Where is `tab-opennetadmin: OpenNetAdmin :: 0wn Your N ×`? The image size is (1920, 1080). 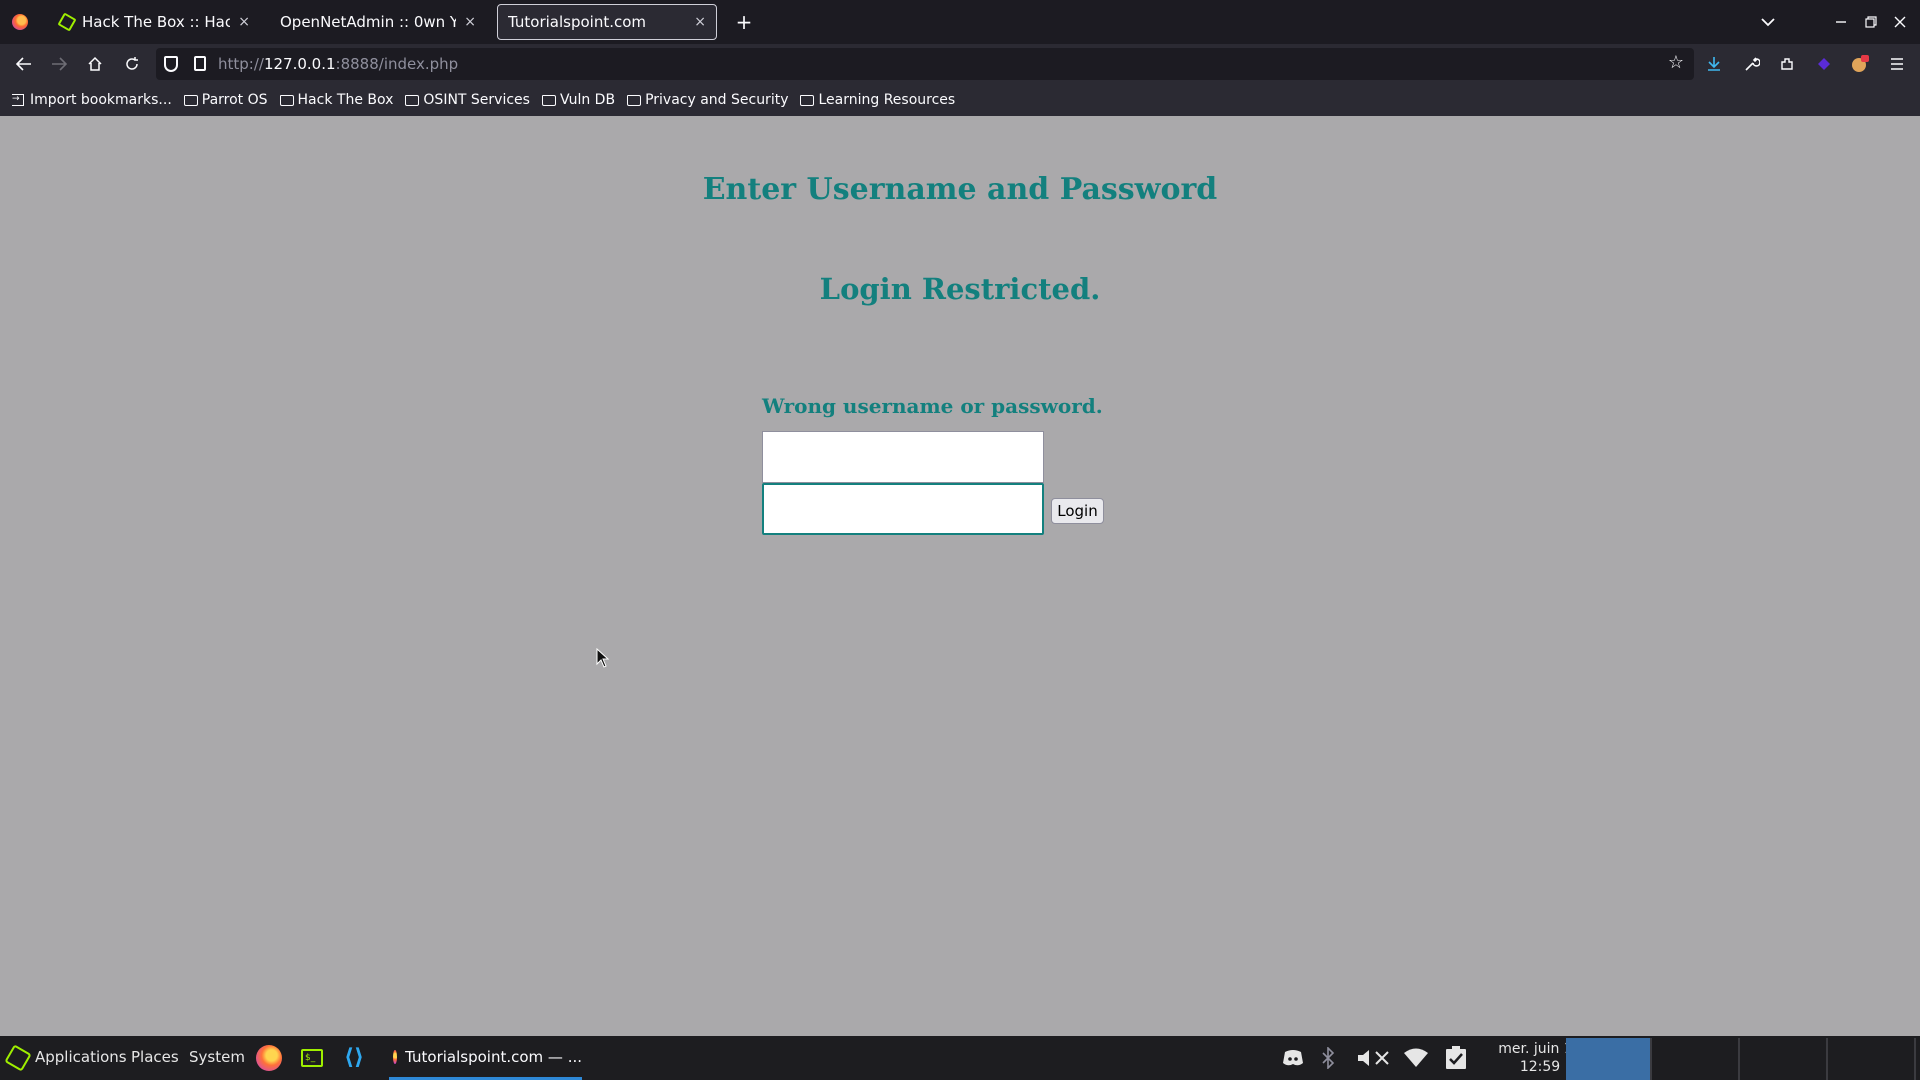 tab-opennetadmin: OpenNetAdmin :: 0wn Your N × is located at coordinates (378, 22).